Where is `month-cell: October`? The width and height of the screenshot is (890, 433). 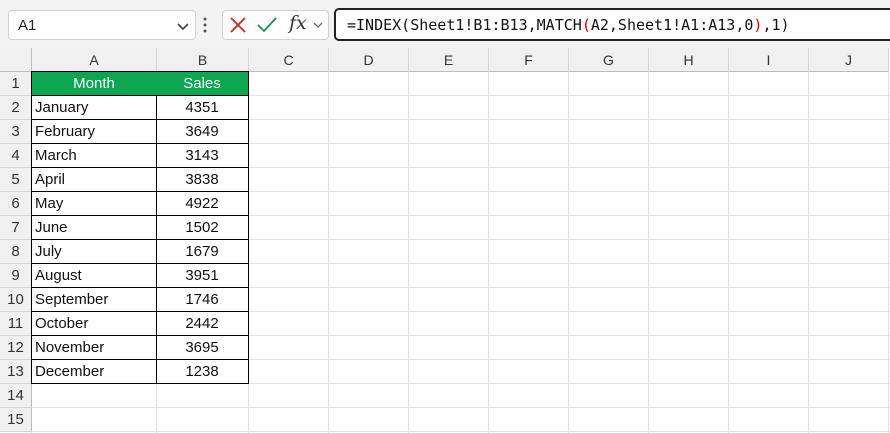
month-cell: October is located at coordinates (94, 324).